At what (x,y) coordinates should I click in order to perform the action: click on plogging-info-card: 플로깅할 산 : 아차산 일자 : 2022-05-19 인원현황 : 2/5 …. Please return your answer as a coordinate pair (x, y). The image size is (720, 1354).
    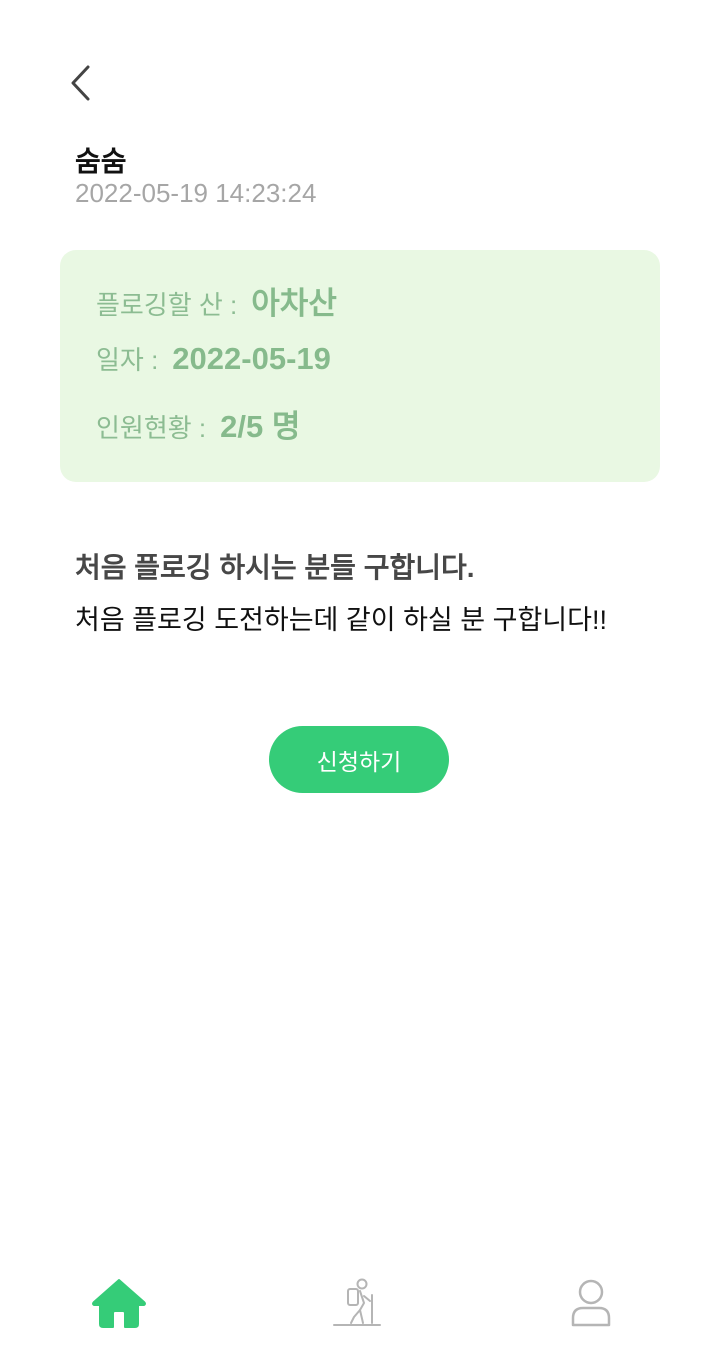
    Looking at the image, I should click on (360, 366).